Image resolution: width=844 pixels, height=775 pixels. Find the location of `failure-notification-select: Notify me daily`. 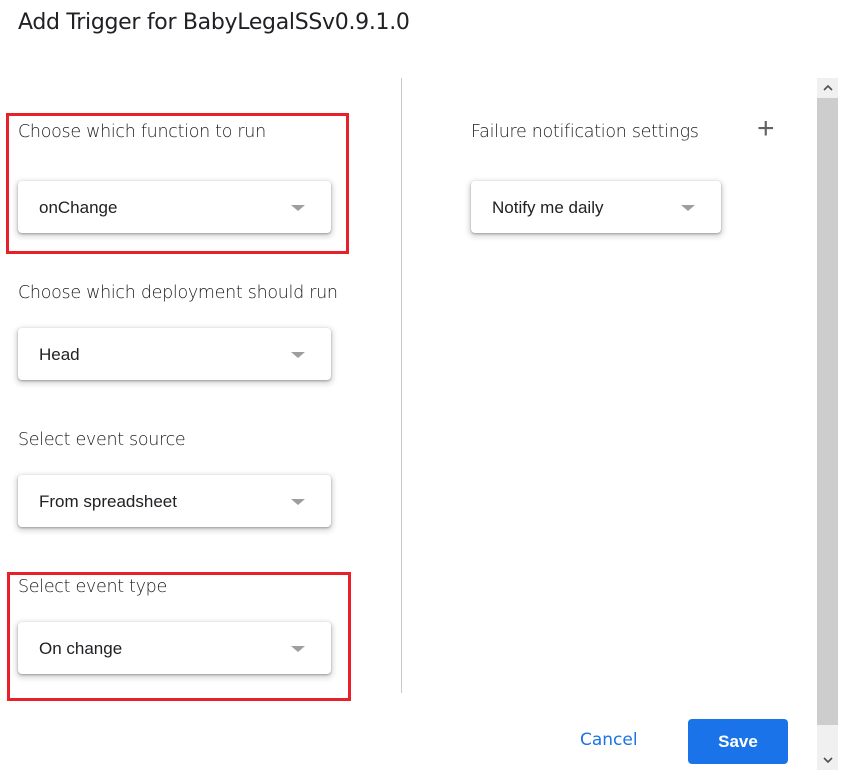

failure-notification-select: Notify me daily is located at coordinates (596, 207).